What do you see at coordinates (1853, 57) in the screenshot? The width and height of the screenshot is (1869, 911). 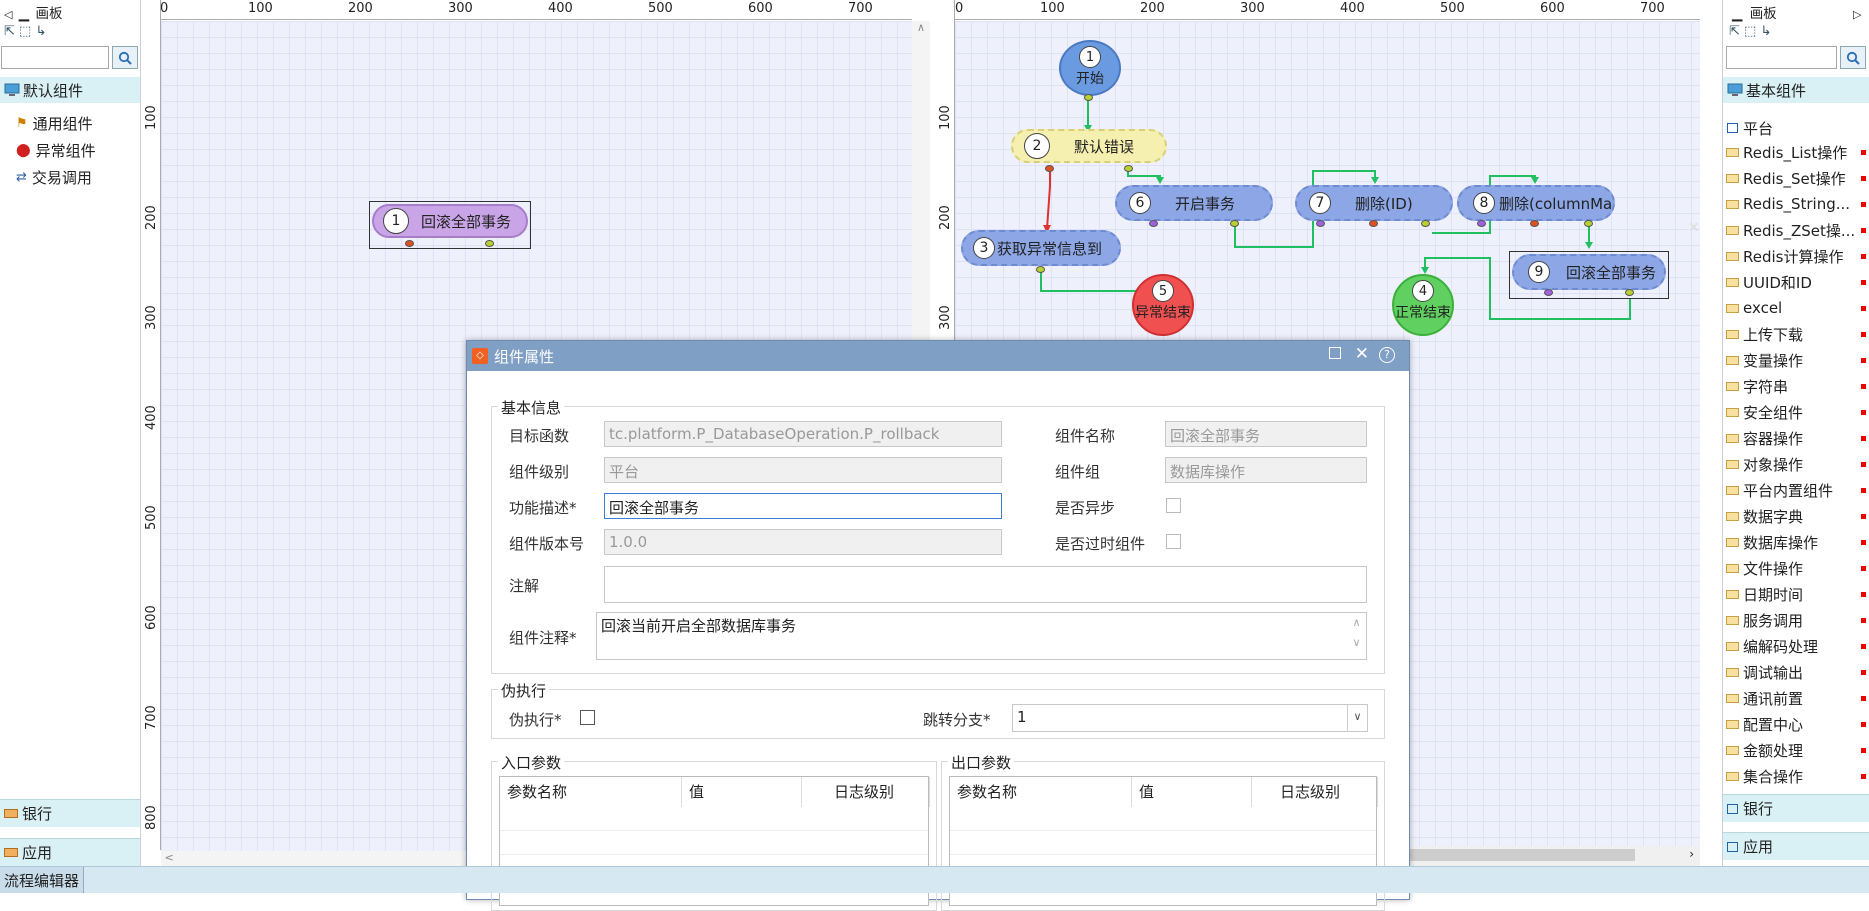 I see `right-search-button` at bounding box center [1853, 57].